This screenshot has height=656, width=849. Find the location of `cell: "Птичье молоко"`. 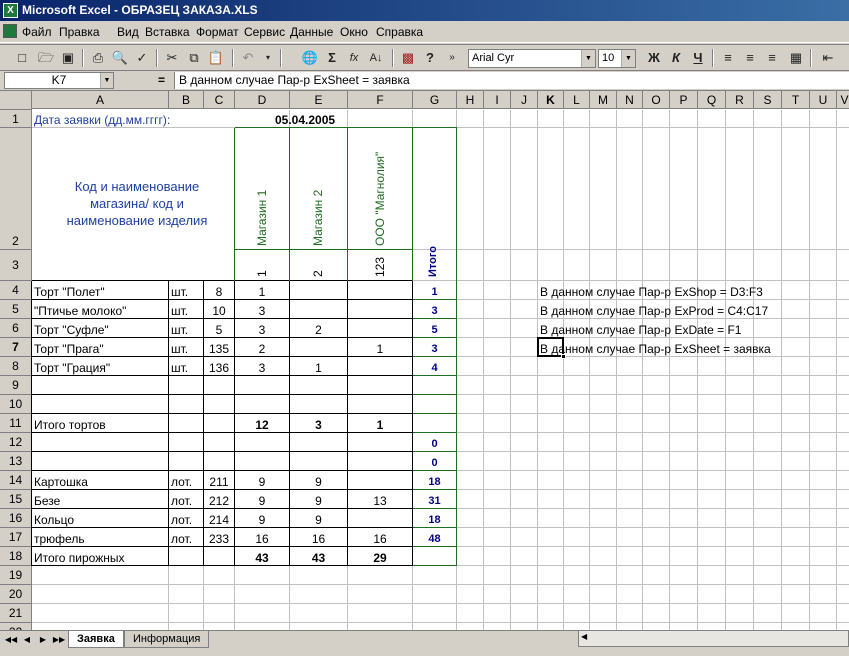

cell: "Птичье молоко" is located at coordinates (100, 311).